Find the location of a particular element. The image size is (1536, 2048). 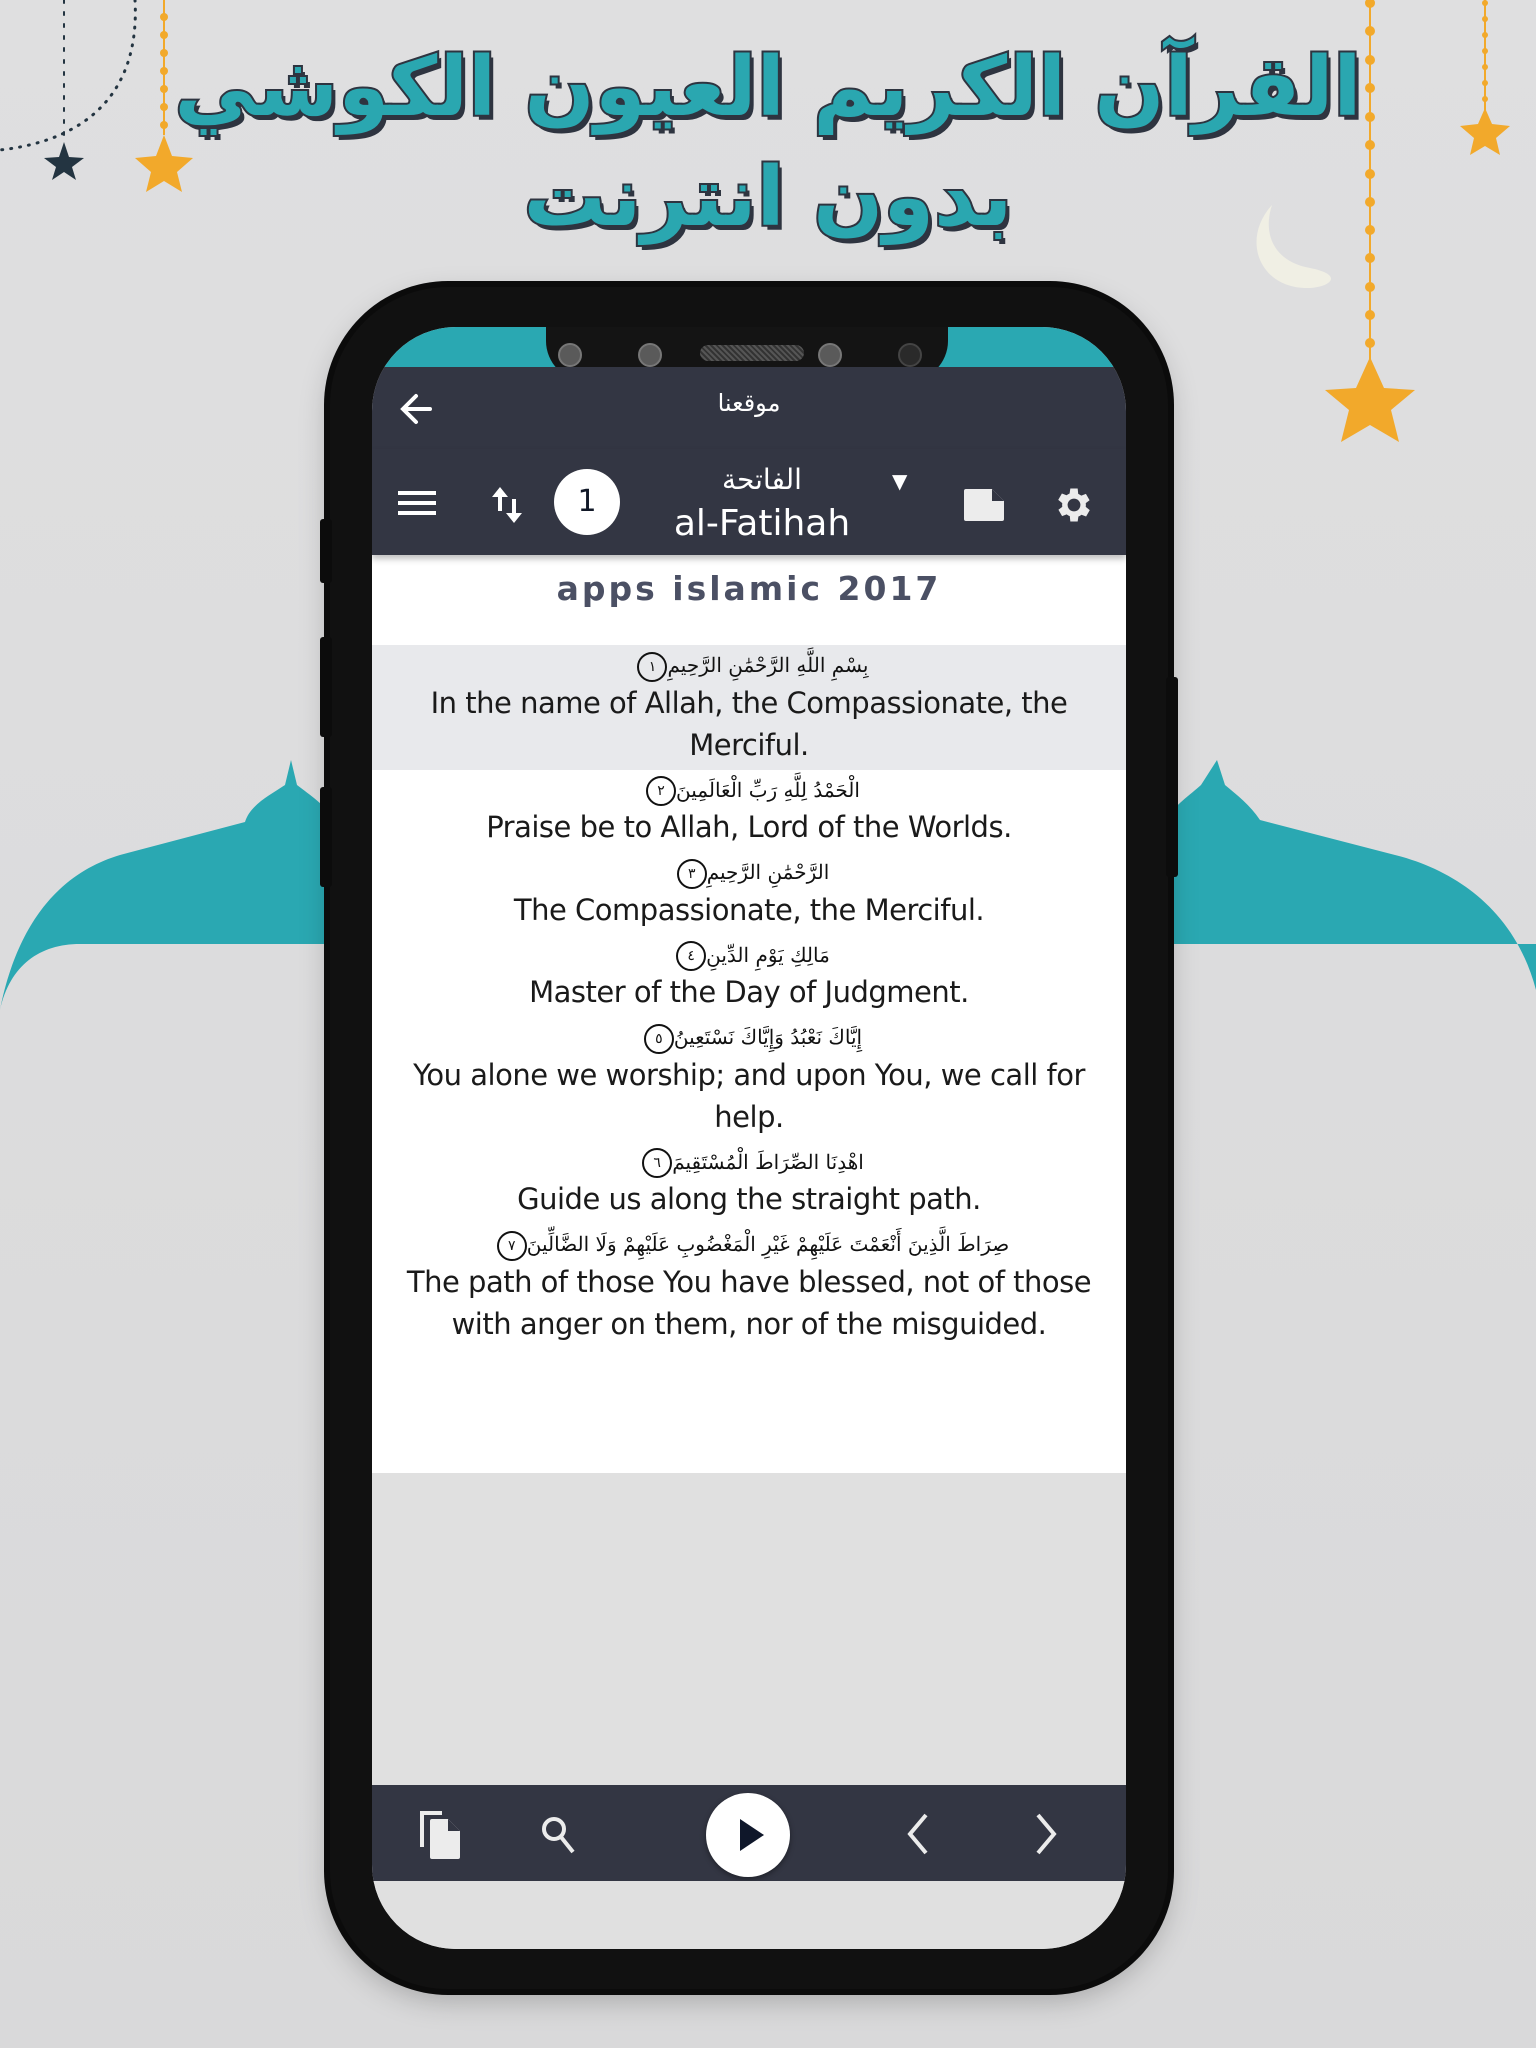

verse-arabic: مَالِكِ يَوْمِ الدِّينِ٤ is located at coordinates (749, 955).